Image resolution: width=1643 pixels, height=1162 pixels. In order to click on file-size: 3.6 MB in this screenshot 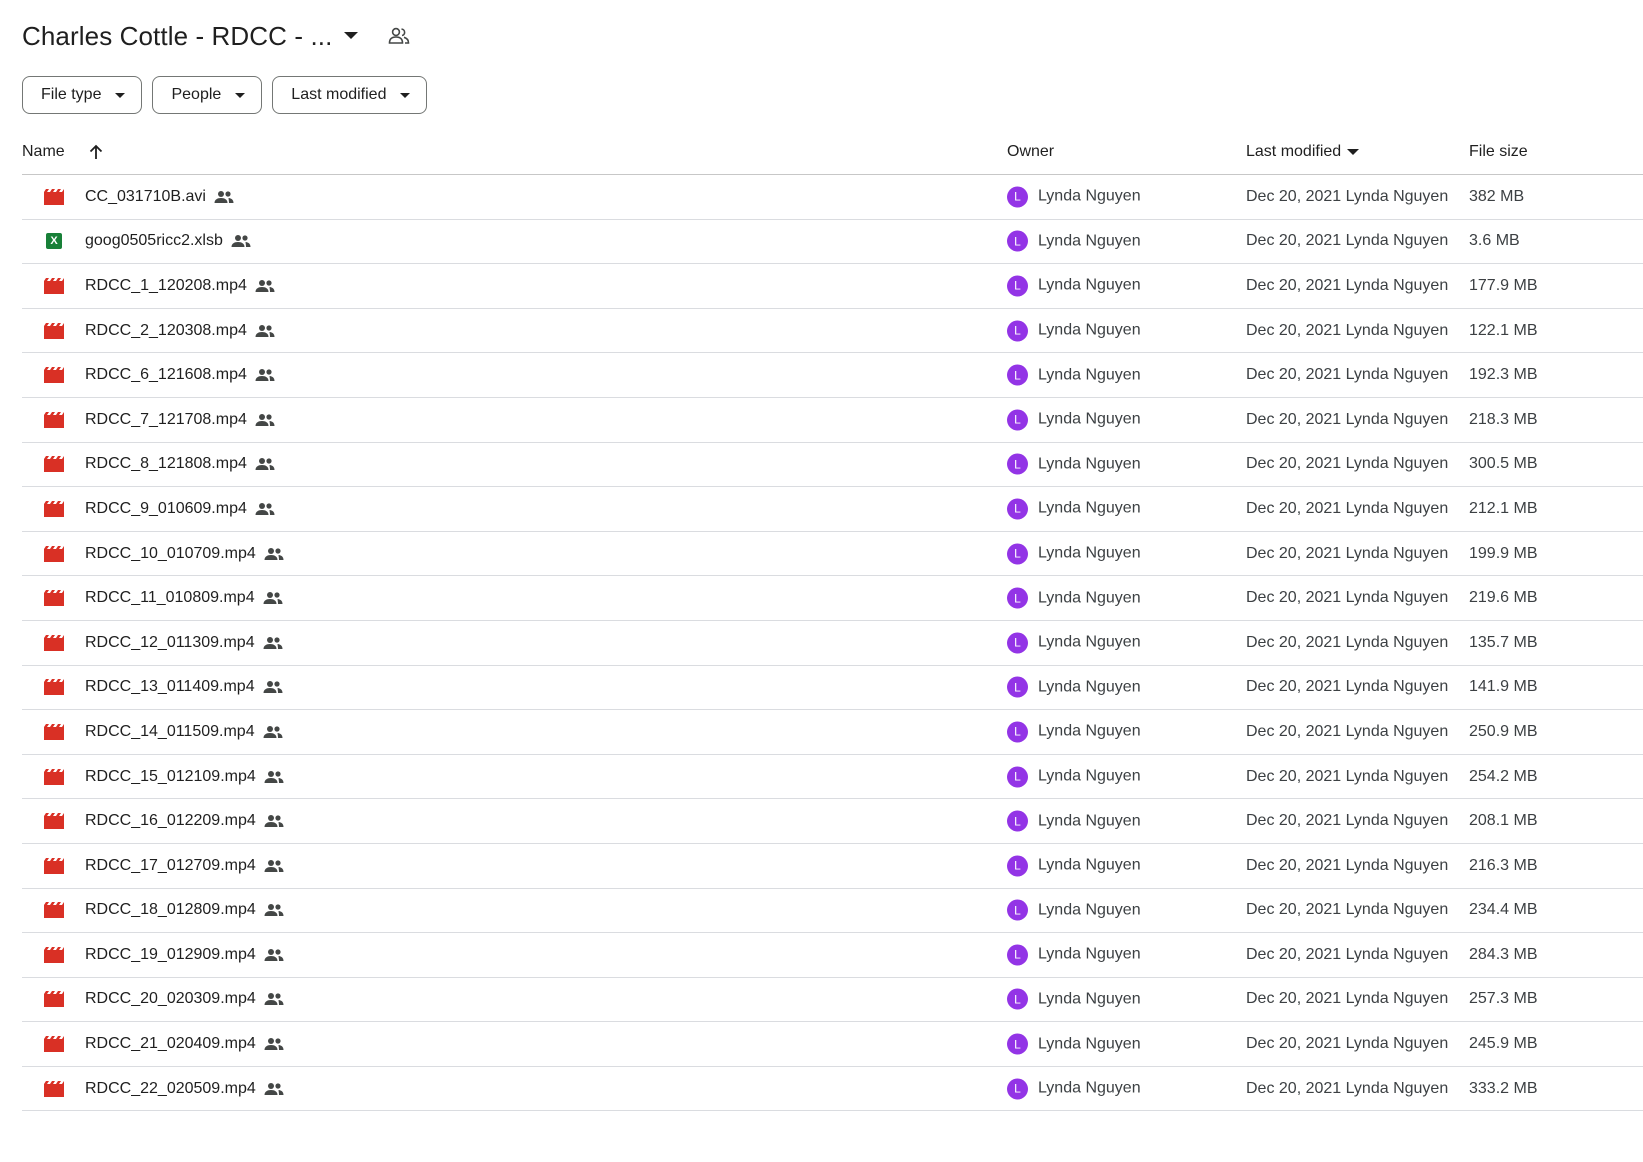, I will do `click(1494, 241)`.